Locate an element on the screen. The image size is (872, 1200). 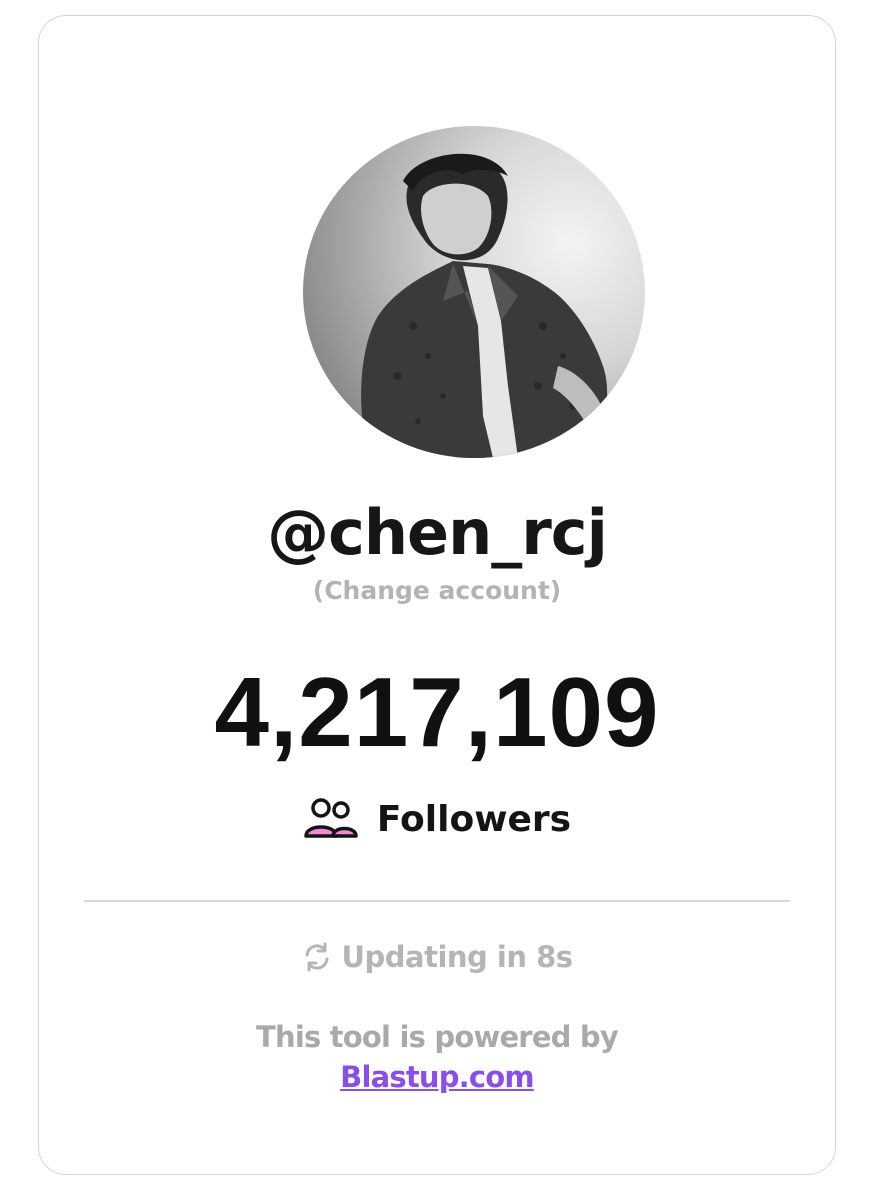
users-icon is located at coordinates (331, 818).